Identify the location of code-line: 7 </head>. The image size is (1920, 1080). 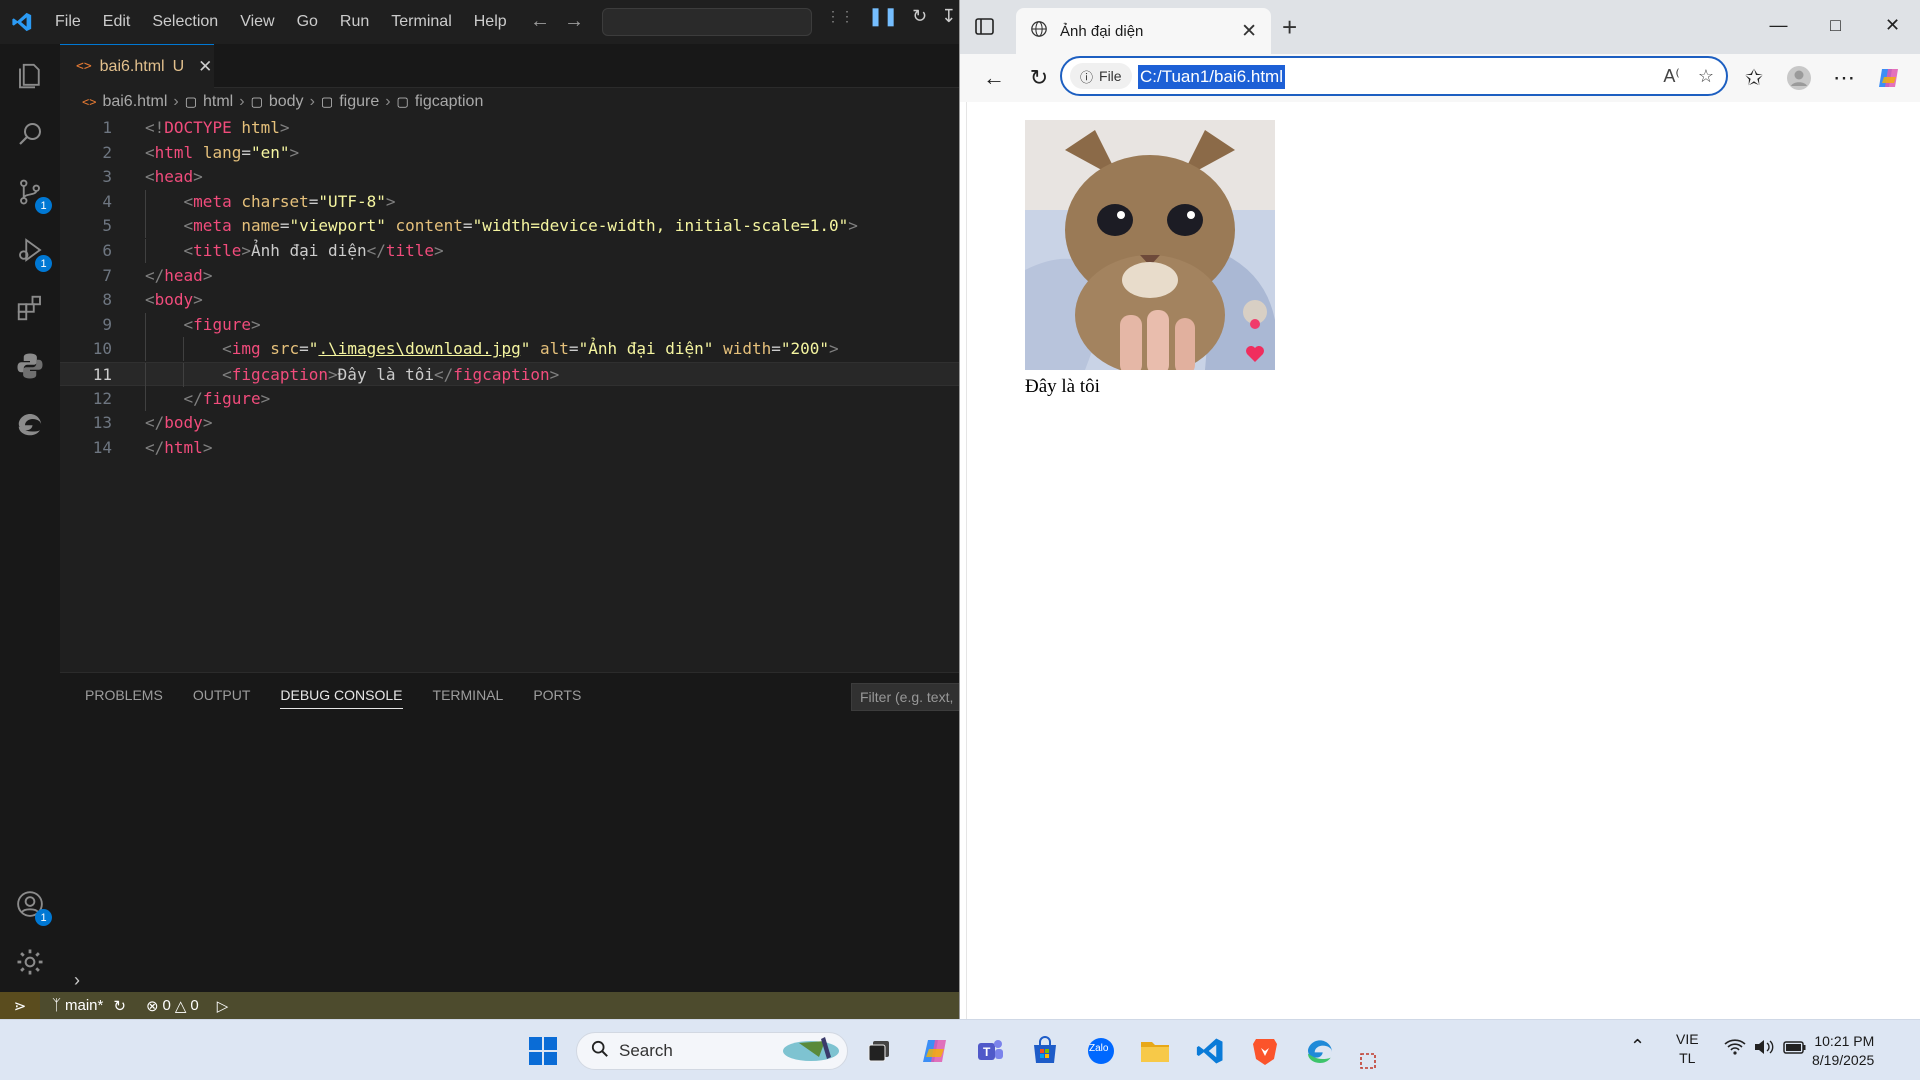
(509, 276).